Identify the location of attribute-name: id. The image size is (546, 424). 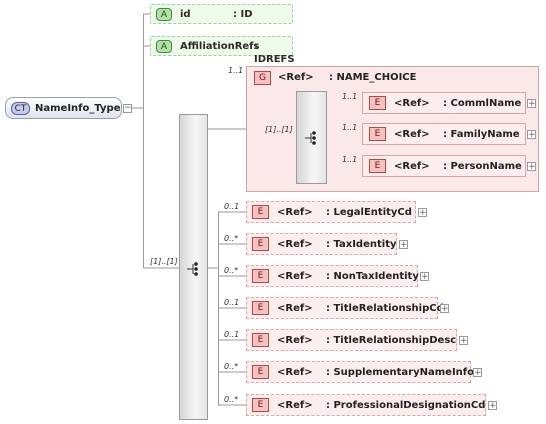
(185, 14).